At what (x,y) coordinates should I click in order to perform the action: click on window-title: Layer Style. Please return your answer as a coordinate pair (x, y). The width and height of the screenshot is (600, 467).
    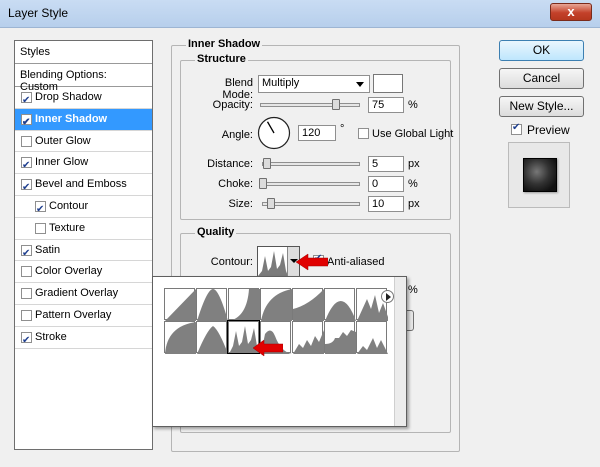
    Looking at the image, I should click on (38, 13).